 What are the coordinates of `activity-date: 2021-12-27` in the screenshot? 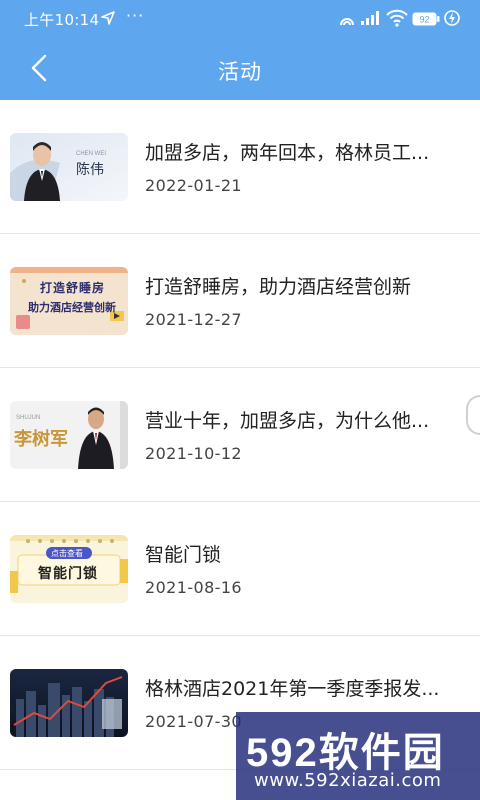 It's located at (193, 319).